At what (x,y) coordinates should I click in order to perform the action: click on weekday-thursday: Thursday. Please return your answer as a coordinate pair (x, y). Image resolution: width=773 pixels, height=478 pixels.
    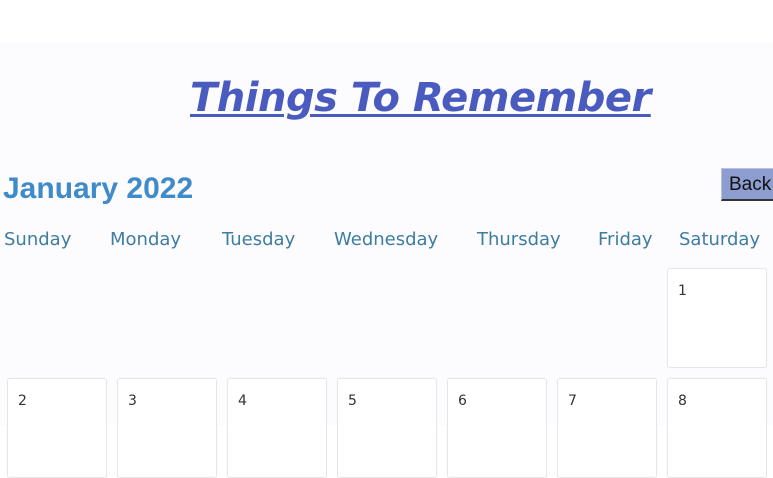
    Looking at the image, I should click on (519, 239).